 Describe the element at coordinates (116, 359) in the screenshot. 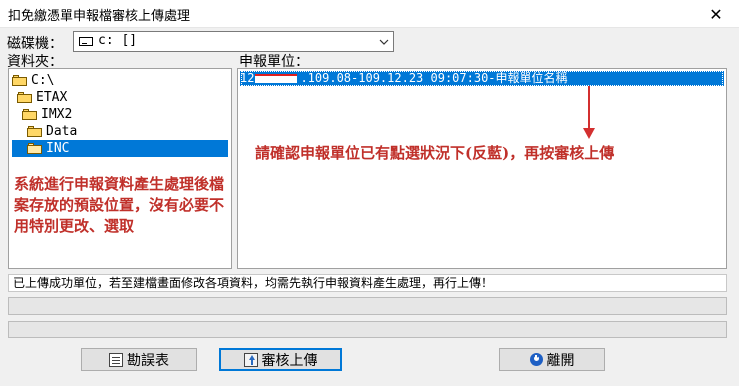

I see `document-icon` at that location.